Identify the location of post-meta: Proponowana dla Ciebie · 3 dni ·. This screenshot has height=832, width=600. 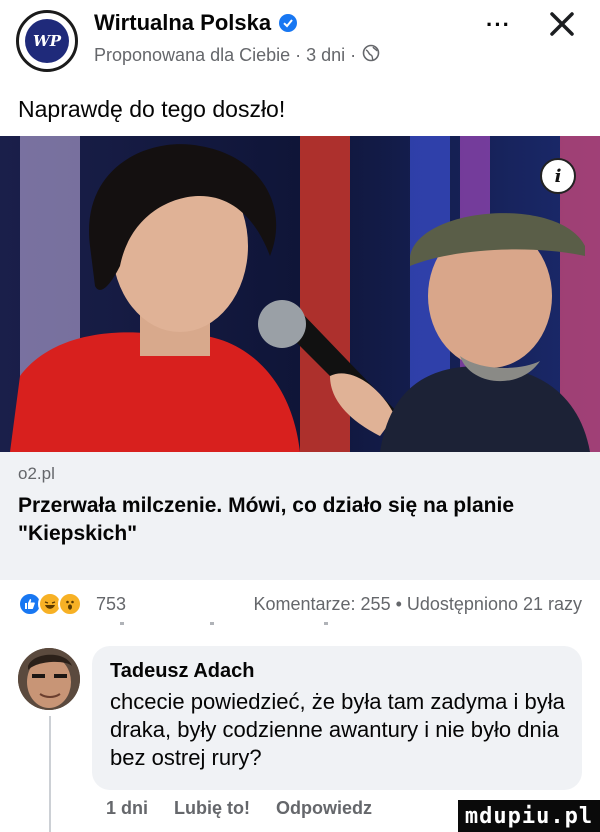
(237, 55).